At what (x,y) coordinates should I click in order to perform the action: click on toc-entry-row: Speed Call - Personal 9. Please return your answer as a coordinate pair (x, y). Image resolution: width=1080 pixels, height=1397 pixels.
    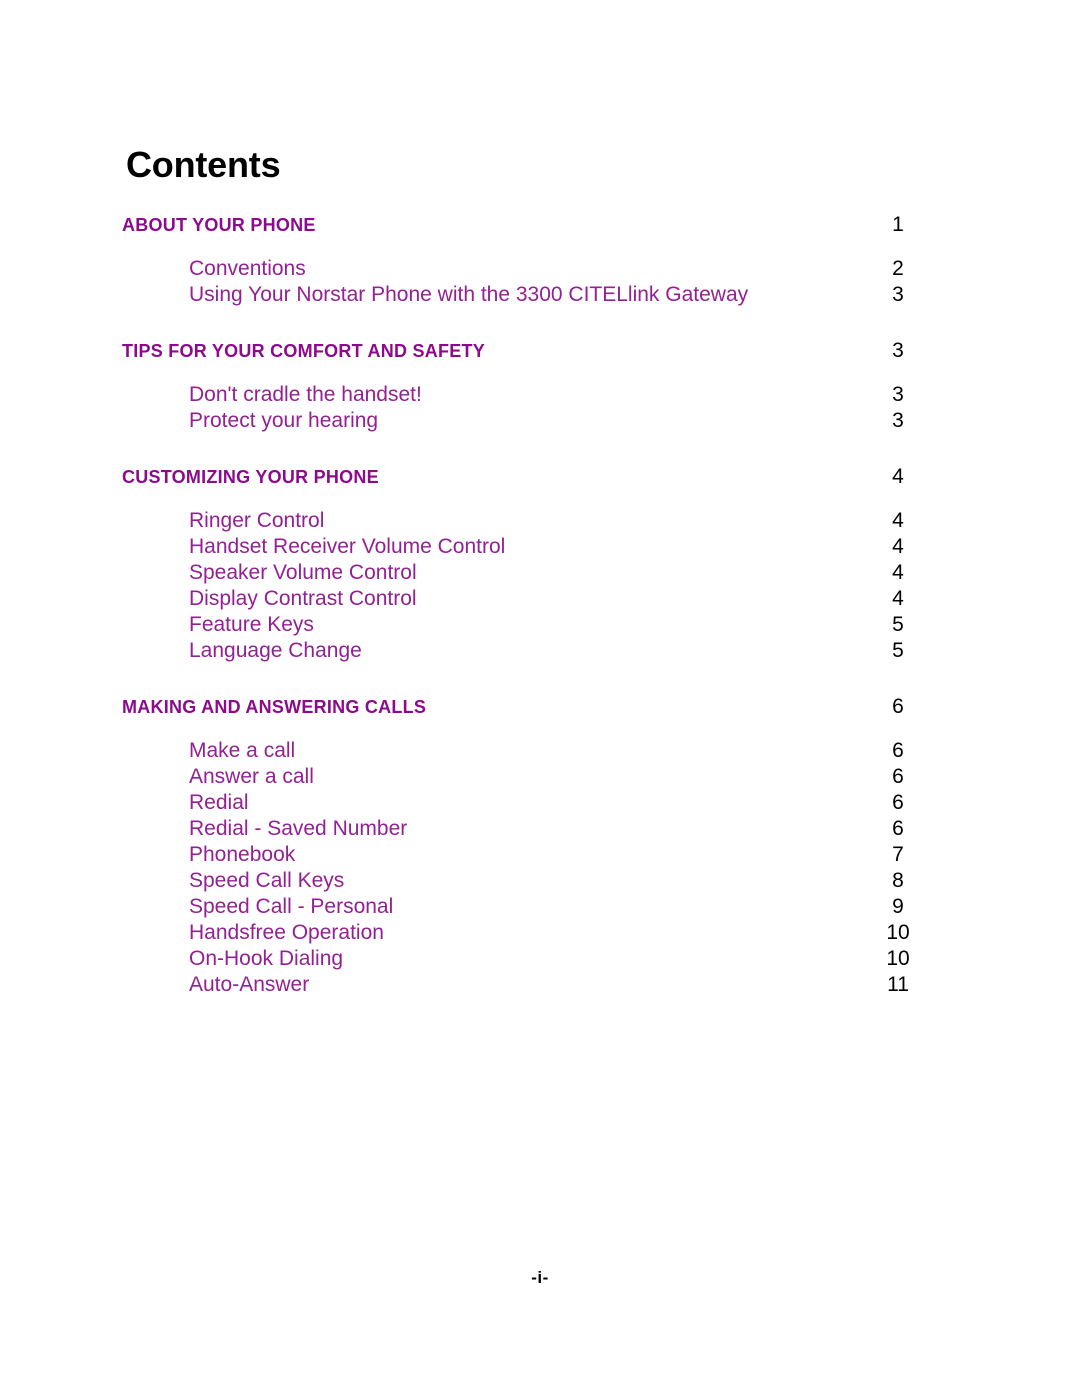
    Looking at the image, I should click on (540, 907).